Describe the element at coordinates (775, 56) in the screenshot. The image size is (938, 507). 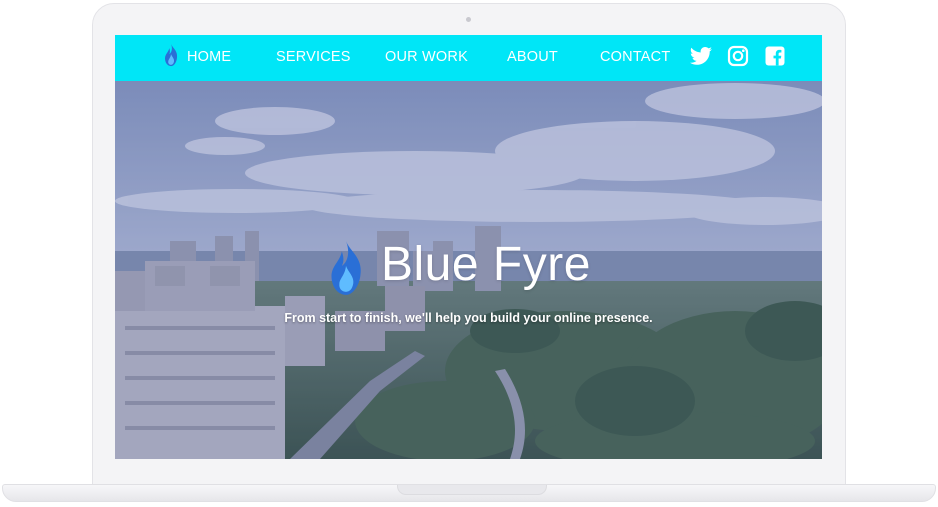
I see `facebook-icon` at that location.